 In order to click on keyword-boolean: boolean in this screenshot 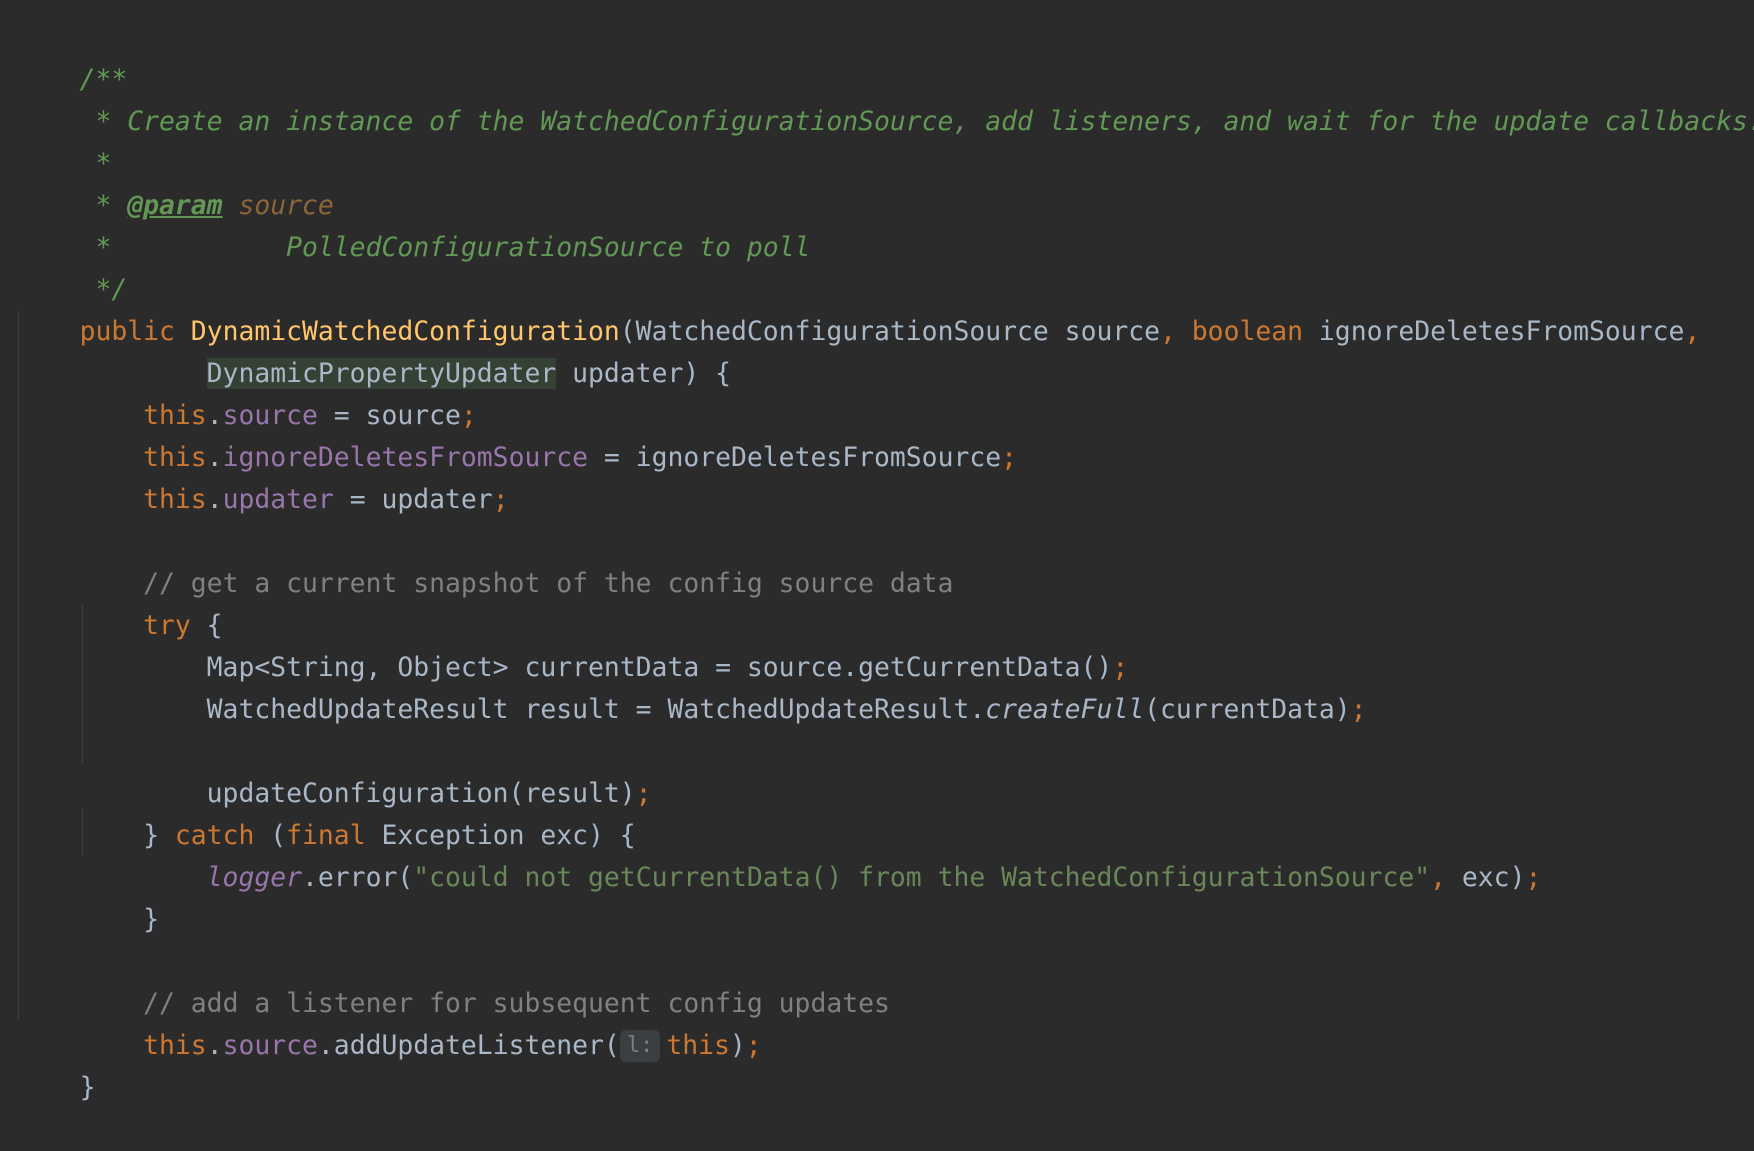, I will do `click(1247, 331)`.